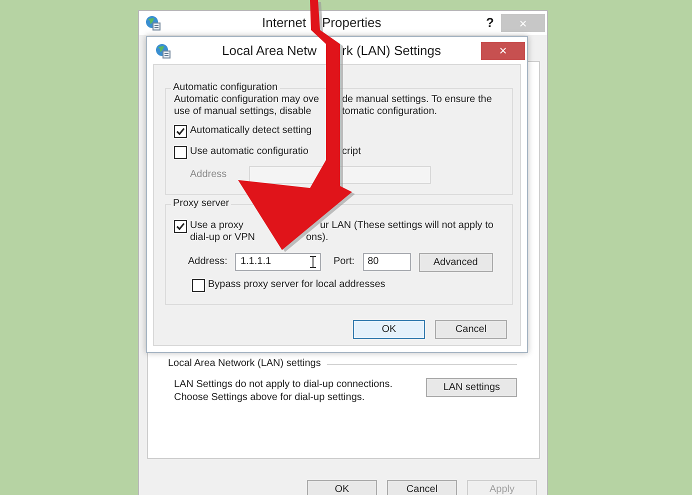  What do you see at coordinates (503, 51) in the screenshot?
I see `close-button: ×` at bounding box center [503, 51].